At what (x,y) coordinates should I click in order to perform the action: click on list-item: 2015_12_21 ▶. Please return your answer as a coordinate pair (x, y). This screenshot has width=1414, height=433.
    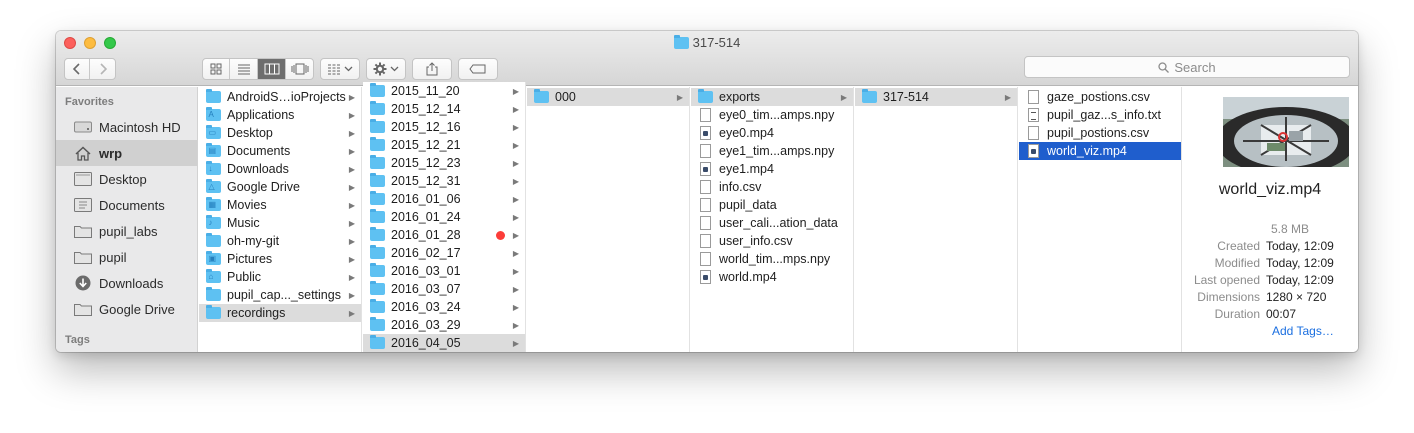
    Looking at the image, I should click on (444, 145).